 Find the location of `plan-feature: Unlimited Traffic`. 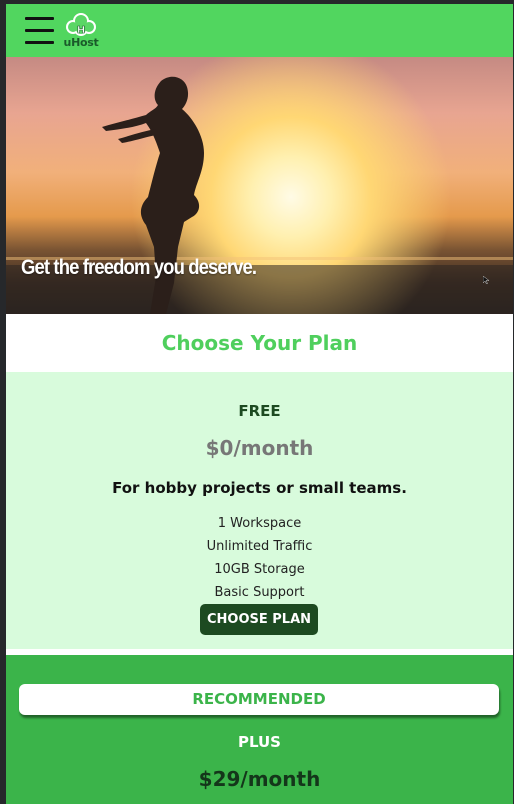

plan-feature: Unlimited Traffic is located at coordinates (259, 546).